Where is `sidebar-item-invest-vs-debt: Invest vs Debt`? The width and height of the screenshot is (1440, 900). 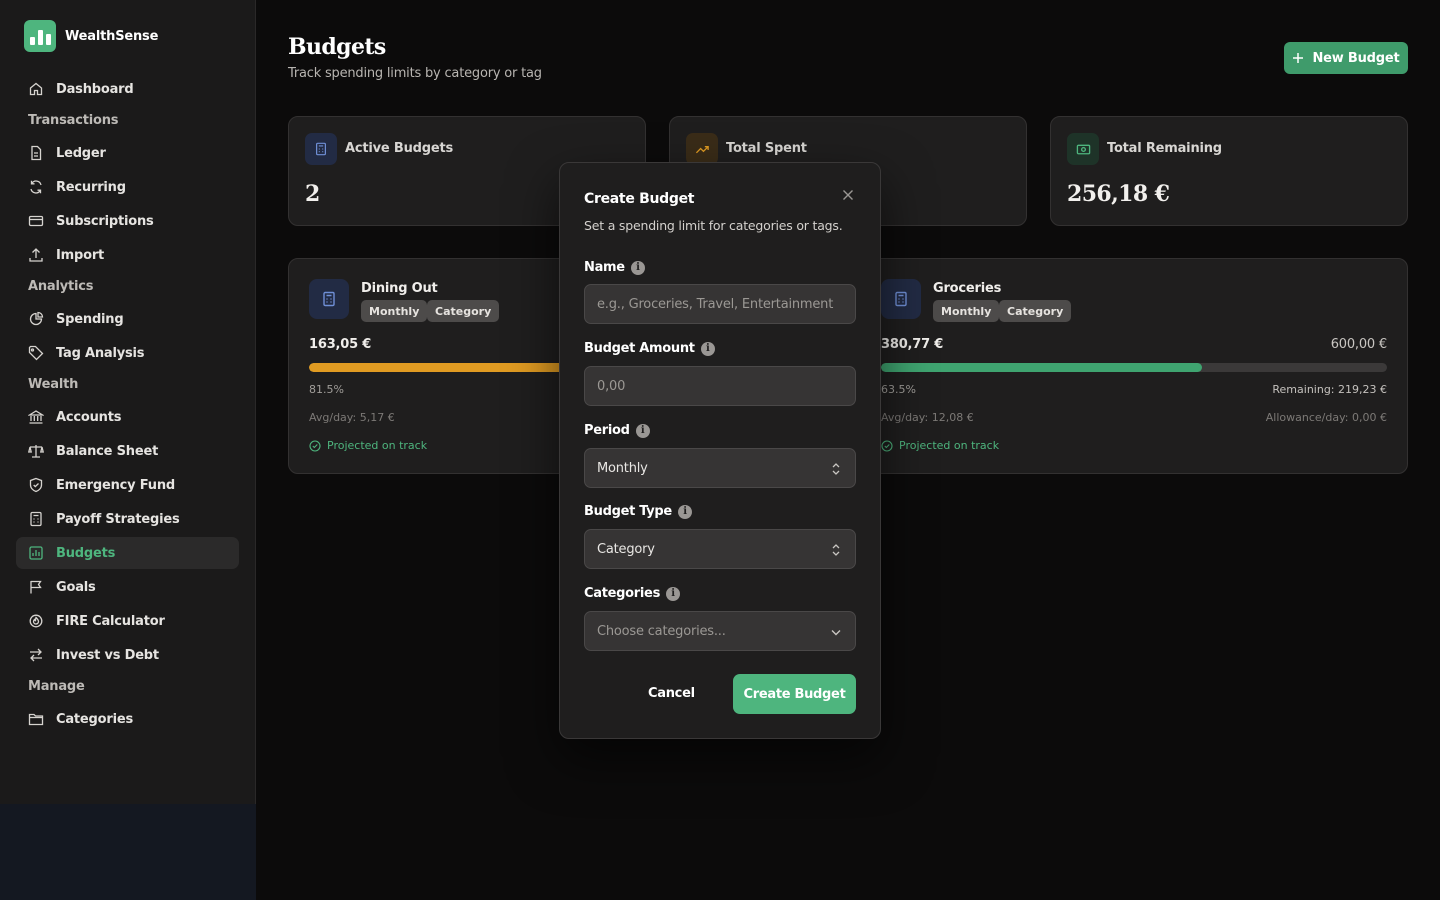
sidebar-item-invest-vs-debt: Invest vs Debt is located at coordinates (127, 655).